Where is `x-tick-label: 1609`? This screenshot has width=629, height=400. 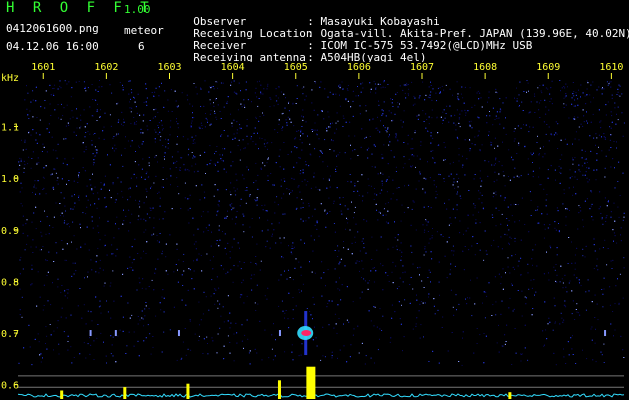 x-tick-label: 1609 is located at coordinates (548, 67).